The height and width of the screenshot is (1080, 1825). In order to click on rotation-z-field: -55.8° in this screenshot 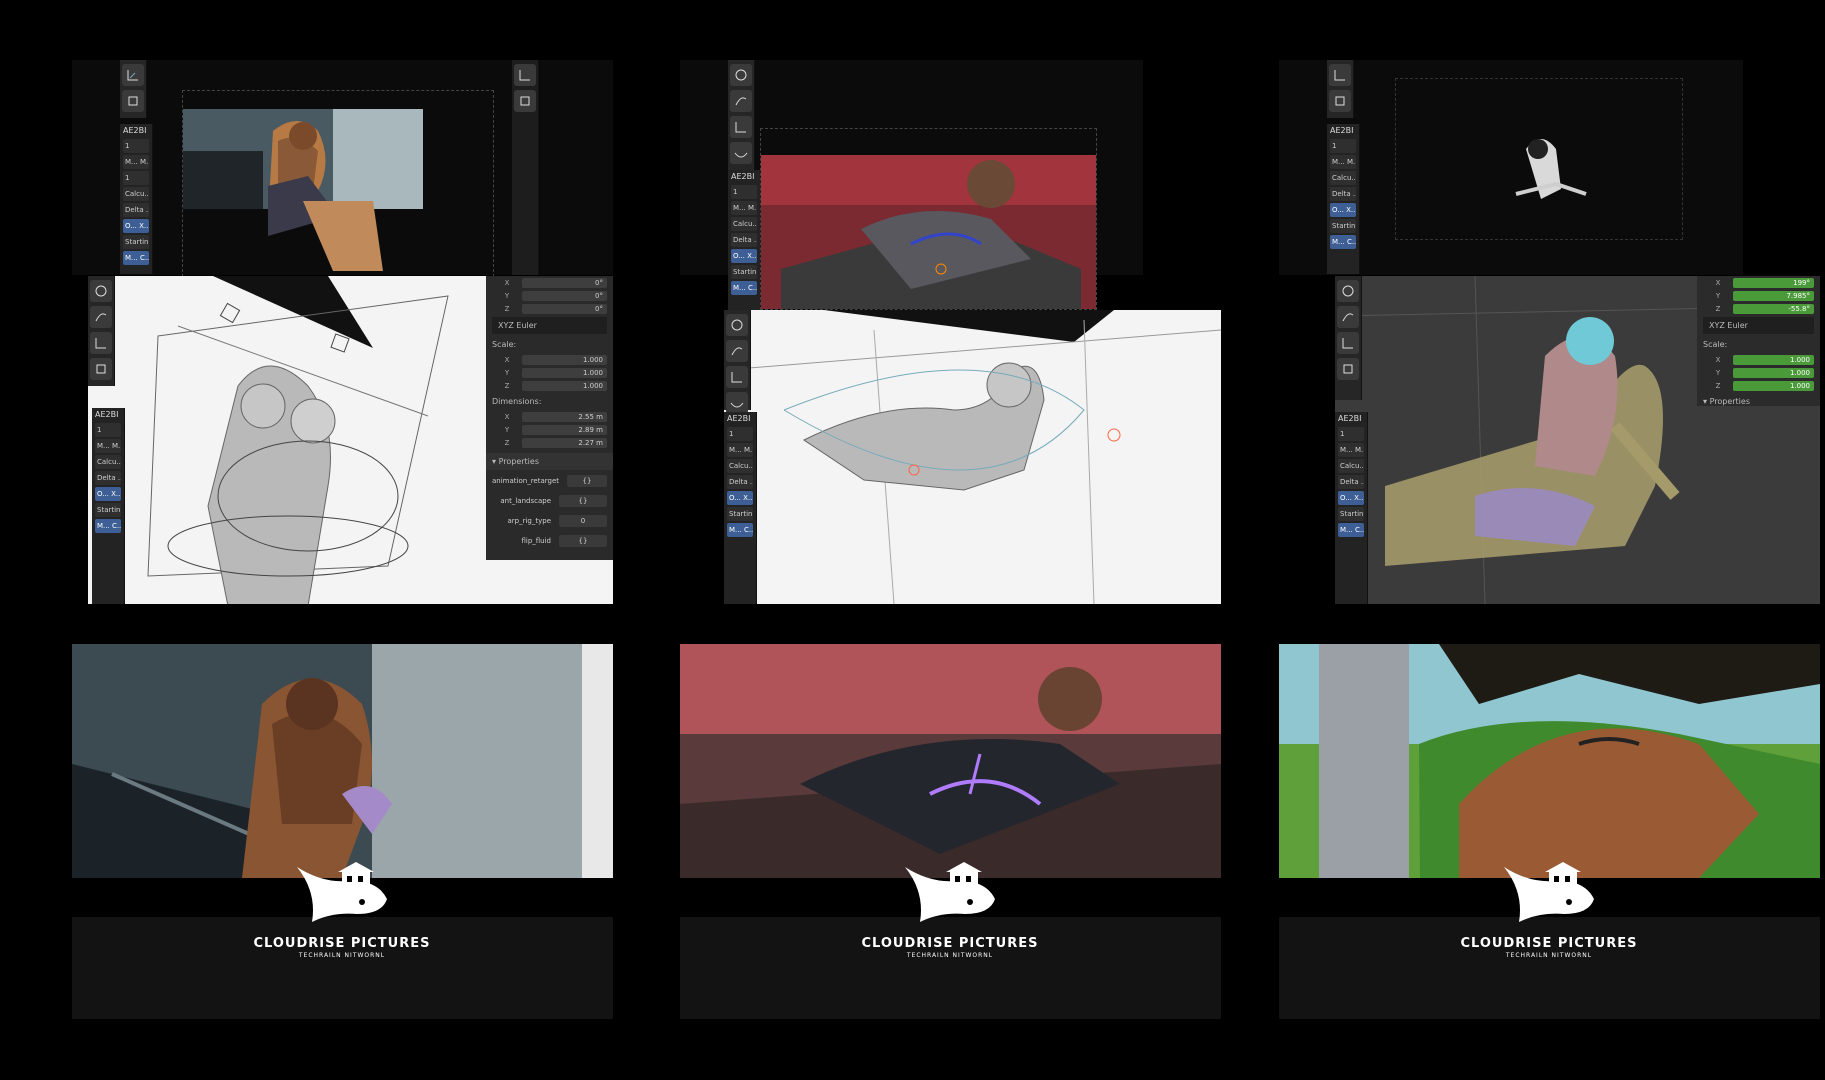, I will do `click(1773, 309)`.